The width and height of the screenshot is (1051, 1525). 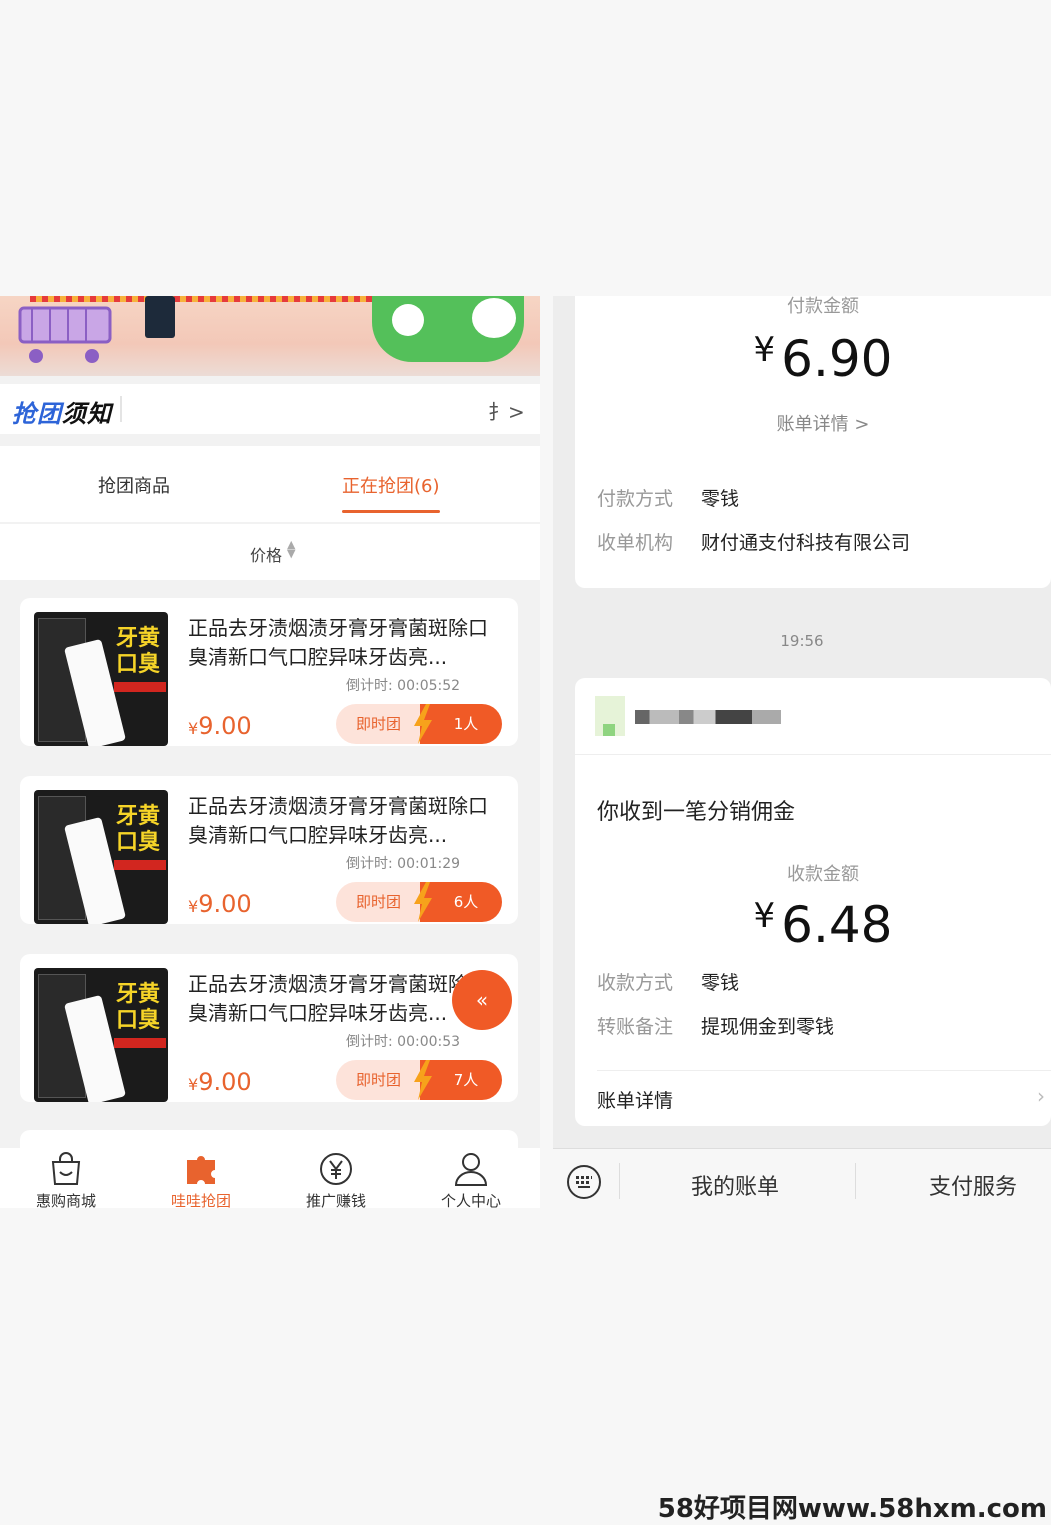 I want to click on receive-method-label: 收款方式, so click(x=635, y=983).